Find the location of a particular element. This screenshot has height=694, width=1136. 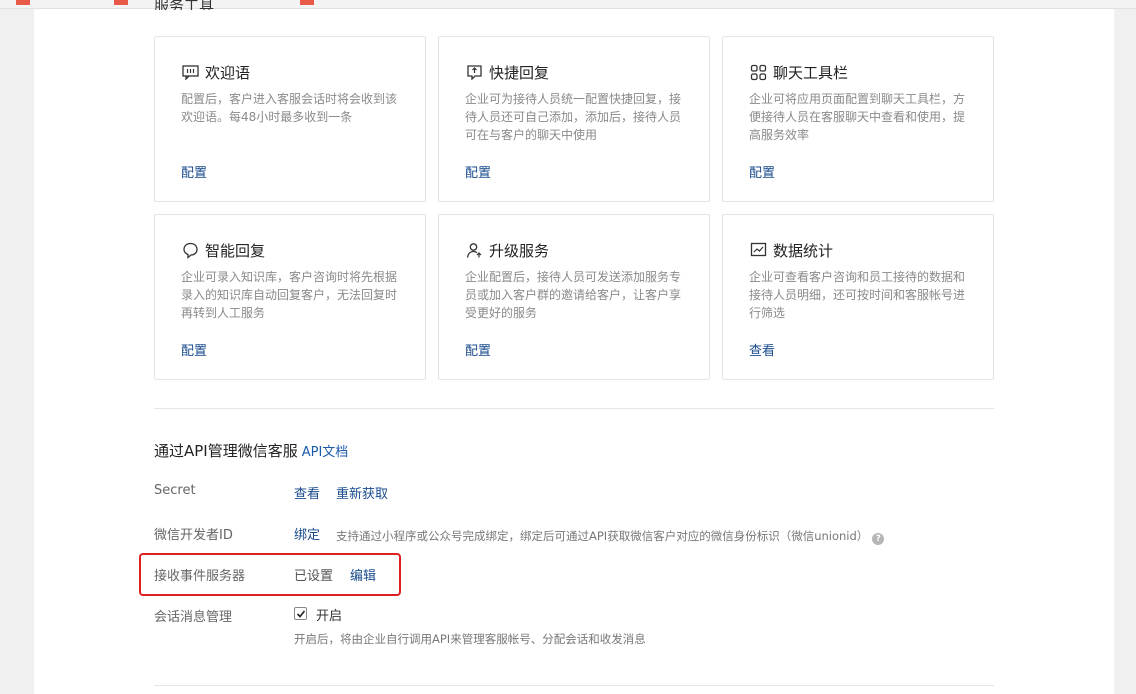

session-mgmt-option: 开启 is located at coordinates (329, 614).